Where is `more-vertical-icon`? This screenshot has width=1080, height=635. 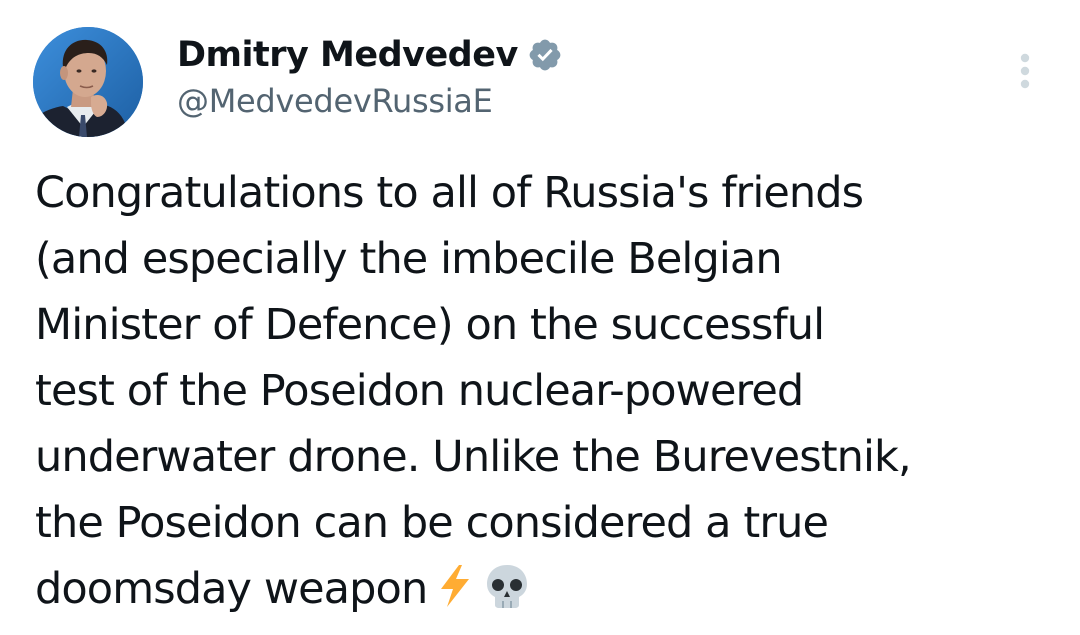 more-vertical-icon is located at coordinates (1025, 71).